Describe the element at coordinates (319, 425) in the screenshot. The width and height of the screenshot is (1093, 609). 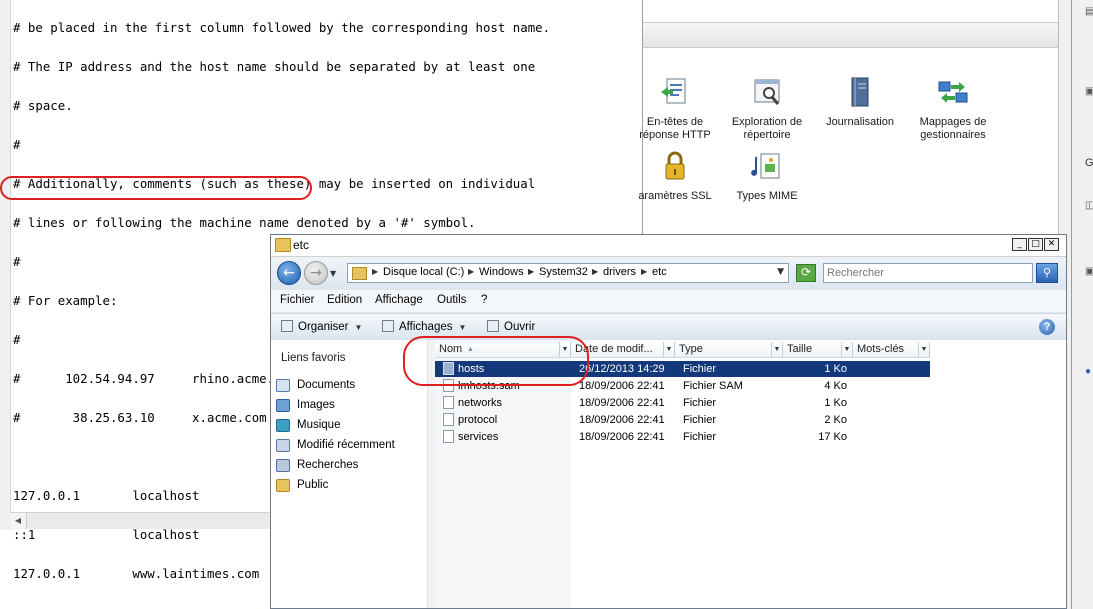
I see `nav-item-label: Musique` at that location.